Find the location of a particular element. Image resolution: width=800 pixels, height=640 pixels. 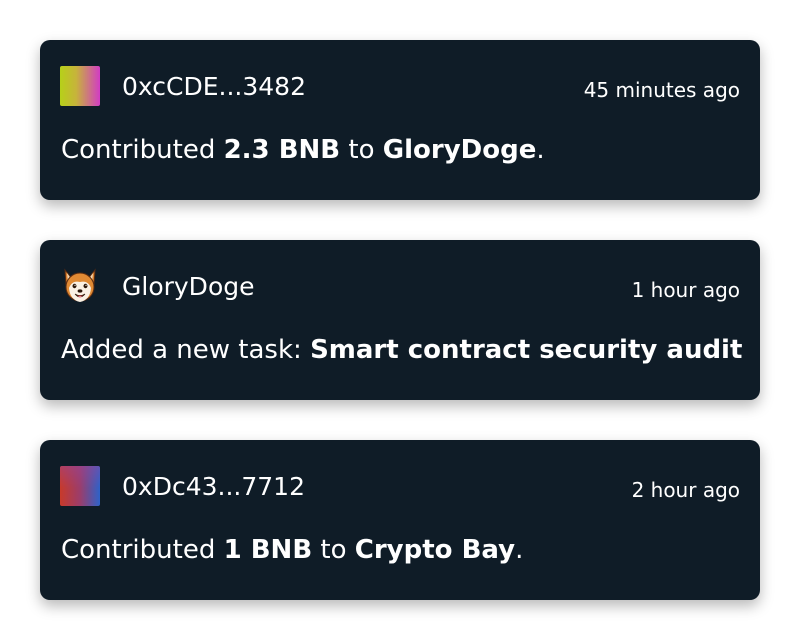

user-name: 0xcCDE...3482 is located at coordinates (214, 87).